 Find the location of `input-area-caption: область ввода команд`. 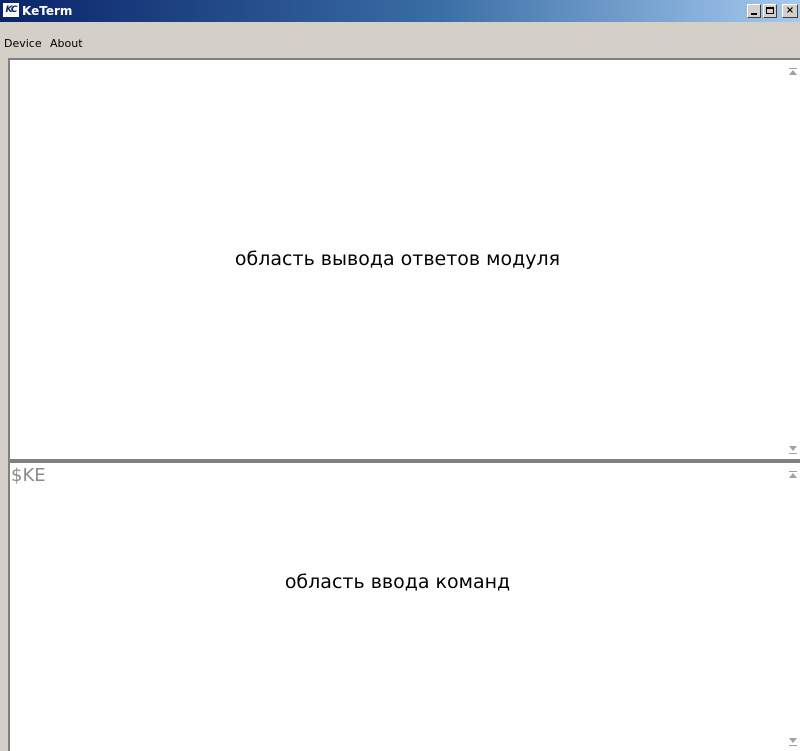

input-area-caption: область ввода команд is located at coordinates (397, 582).